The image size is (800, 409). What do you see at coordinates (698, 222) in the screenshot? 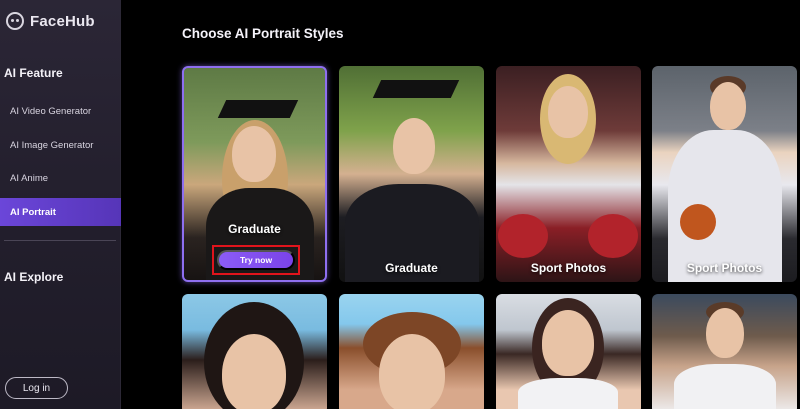
I see `basketball-icon` at bounding box center [698, 222].